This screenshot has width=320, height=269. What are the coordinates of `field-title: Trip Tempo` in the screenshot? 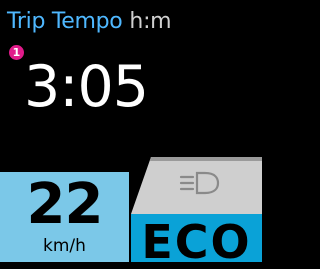 It's located at (65, 21).